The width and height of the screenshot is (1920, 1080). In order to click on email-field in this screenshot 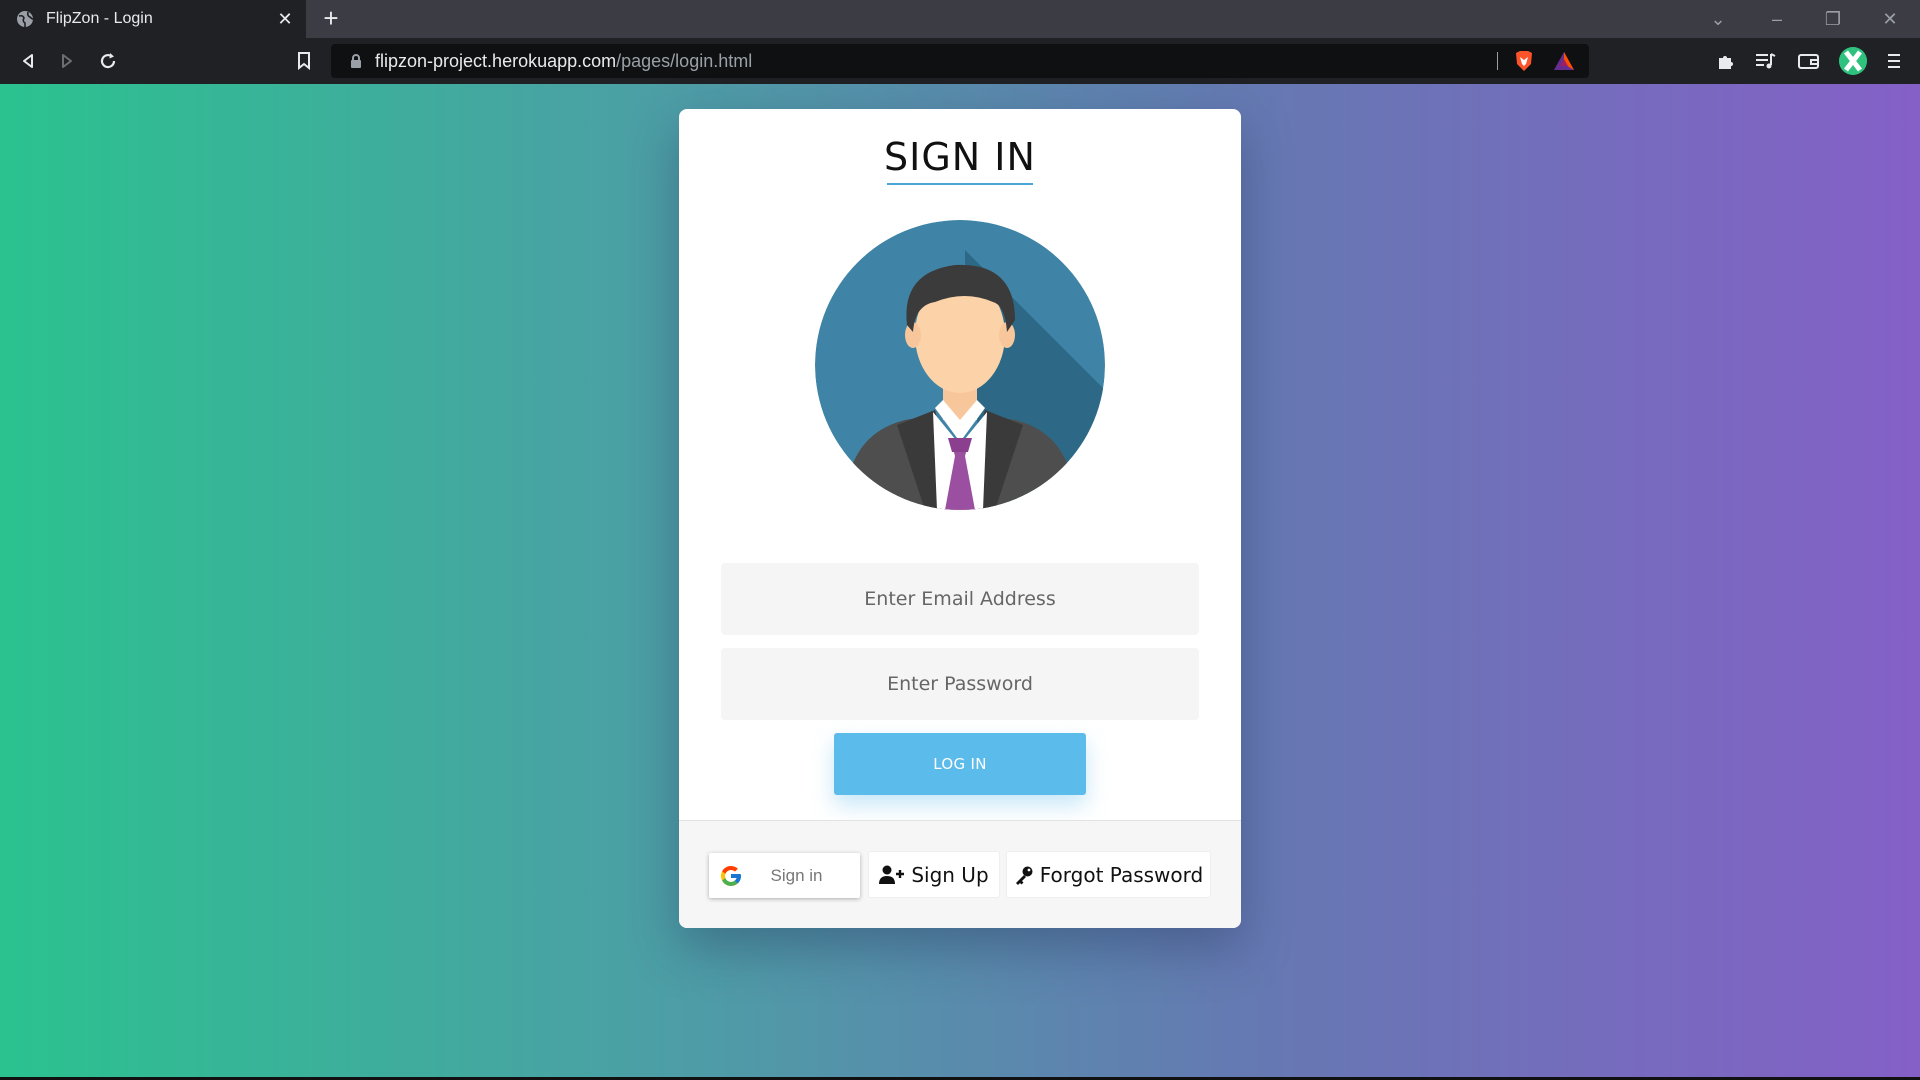, I will do `click(960, 599)`.